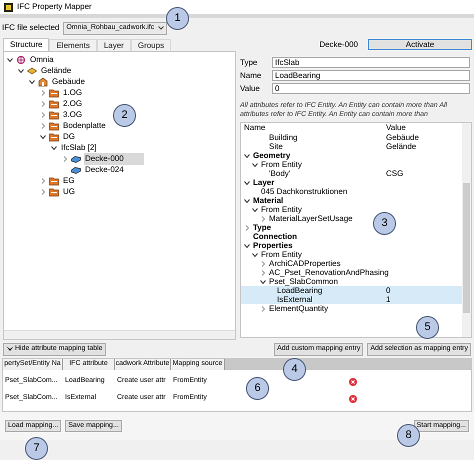 This screenshot has width=474, height=460. Describe the element at coordinates (262, 227) in the screenshot. I see `property-name: Type` at that location.